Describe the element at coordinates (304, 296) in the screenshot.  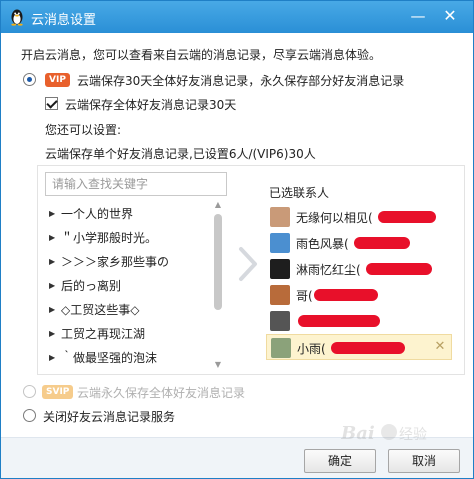
I see `contact-name: 哥(` at that location.